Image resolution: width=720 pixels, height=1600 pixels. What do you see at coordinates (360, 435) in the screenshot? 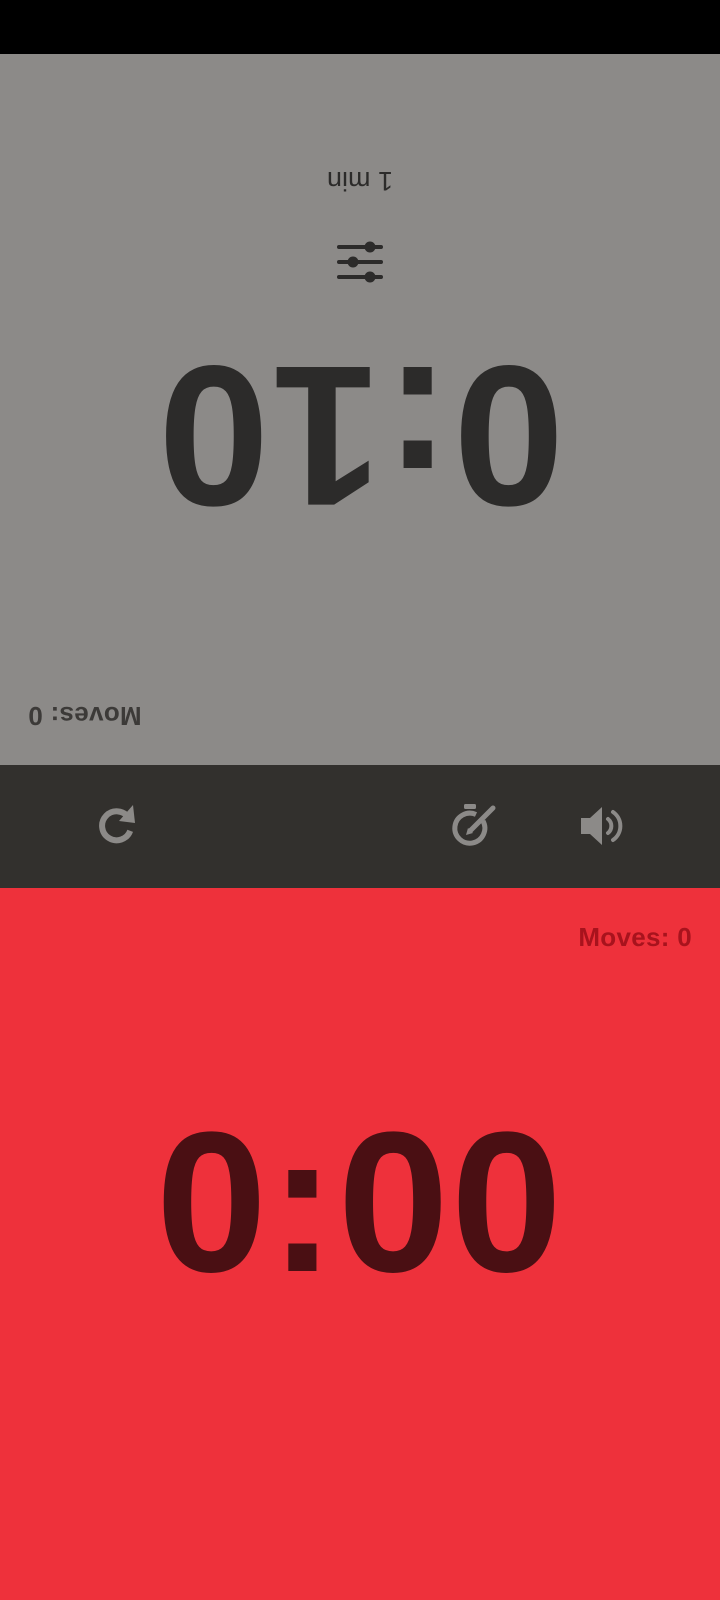
I see `top-time-display: 0:10` at bounding box center [360, 435].